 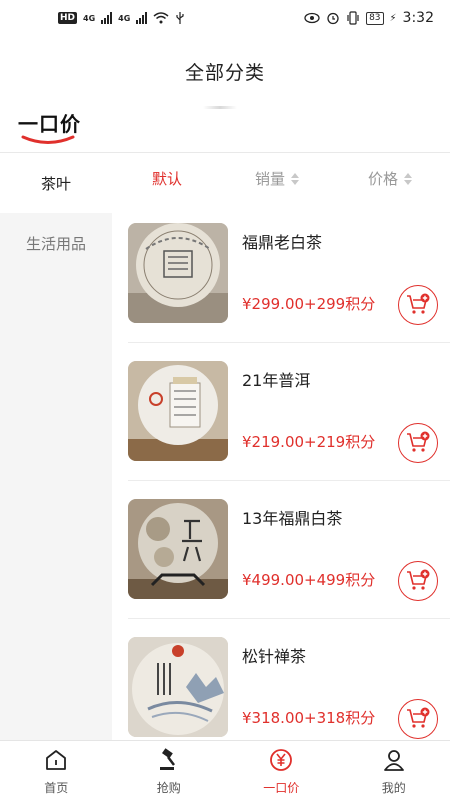 I want to click on brand-swoosh, so click(x=48, y=139).